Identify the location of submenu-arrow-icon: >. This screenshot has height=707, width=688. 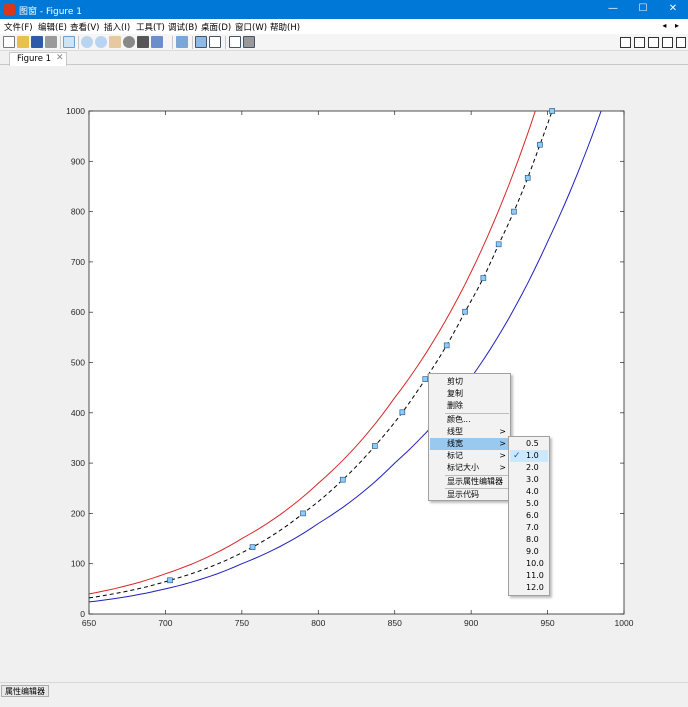
(502, 431).